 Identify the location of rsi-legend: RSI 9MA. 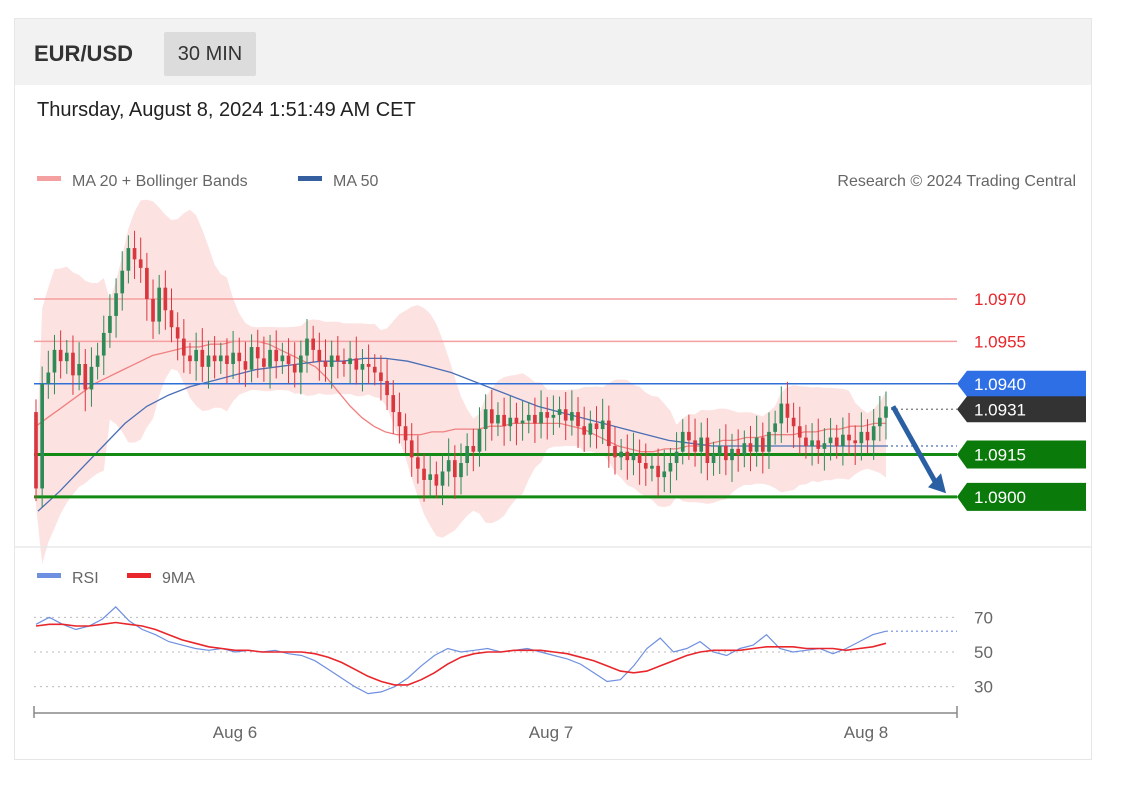
(116, 578).